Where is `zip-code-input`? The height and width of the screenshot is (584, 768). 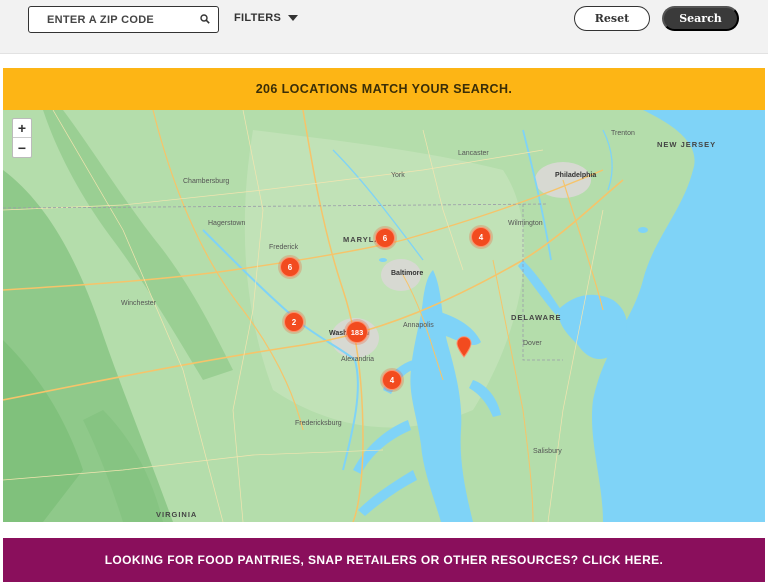 zip-code-input is located at coordinates (109, 19).